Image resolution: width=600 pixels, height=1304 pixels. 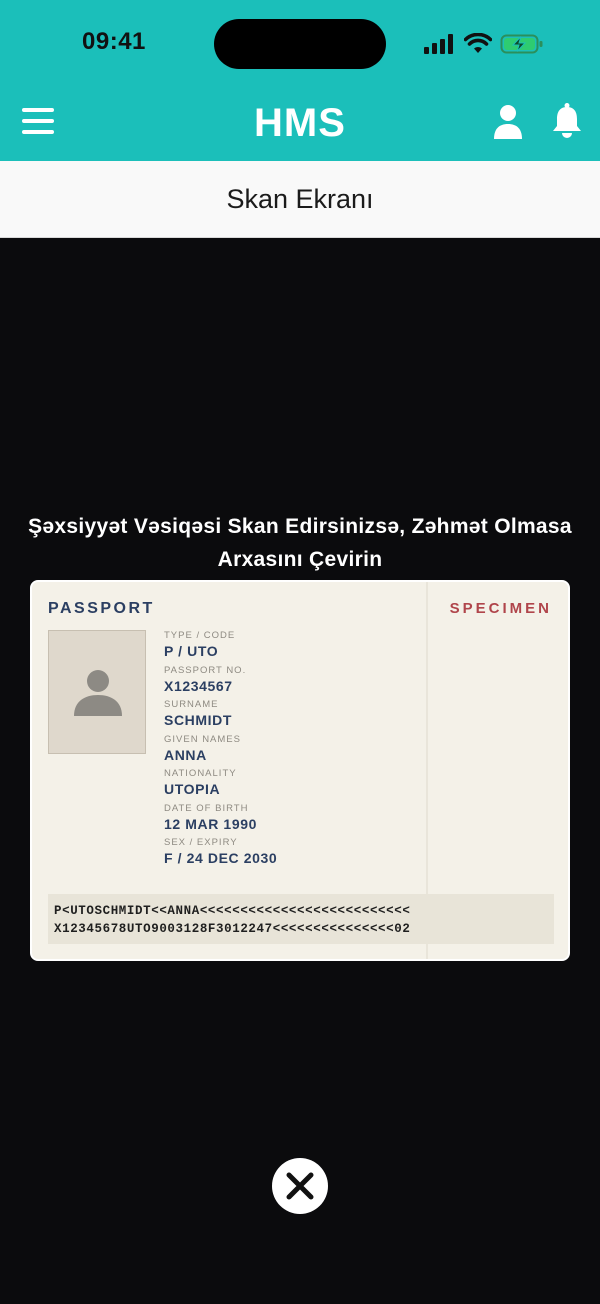 I want to click on close-scanner-button, so click(x=300, y=1186).